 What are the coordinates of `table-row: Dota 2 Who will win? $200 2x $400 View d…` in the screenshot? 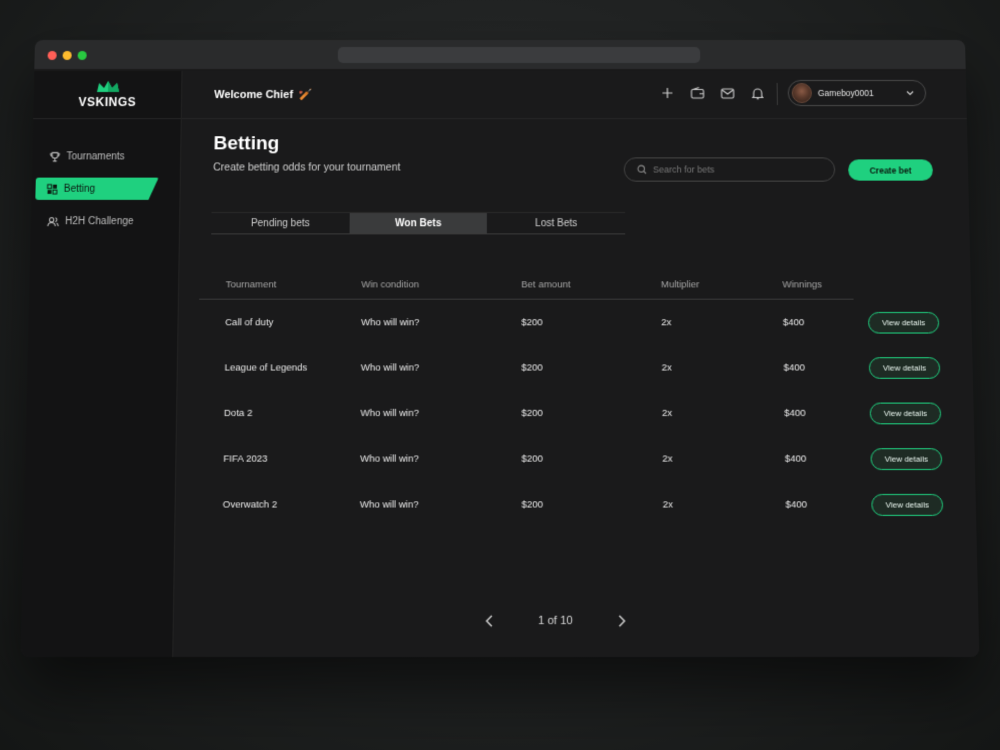 It's located at (584, 413).